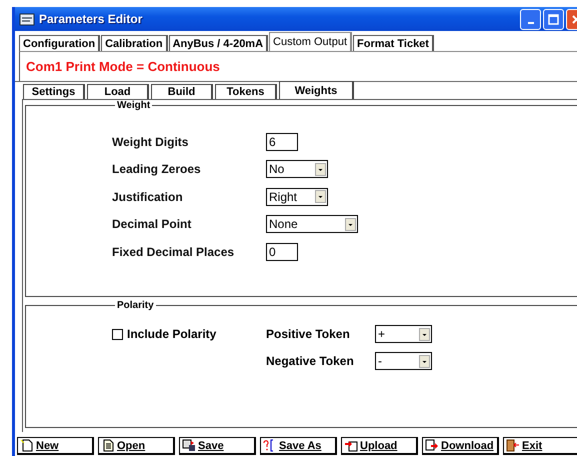  What do you see at coordinates (55, 446) in the screenshot?
I see `toolbar-button: New` at bounding box center [55, 446].